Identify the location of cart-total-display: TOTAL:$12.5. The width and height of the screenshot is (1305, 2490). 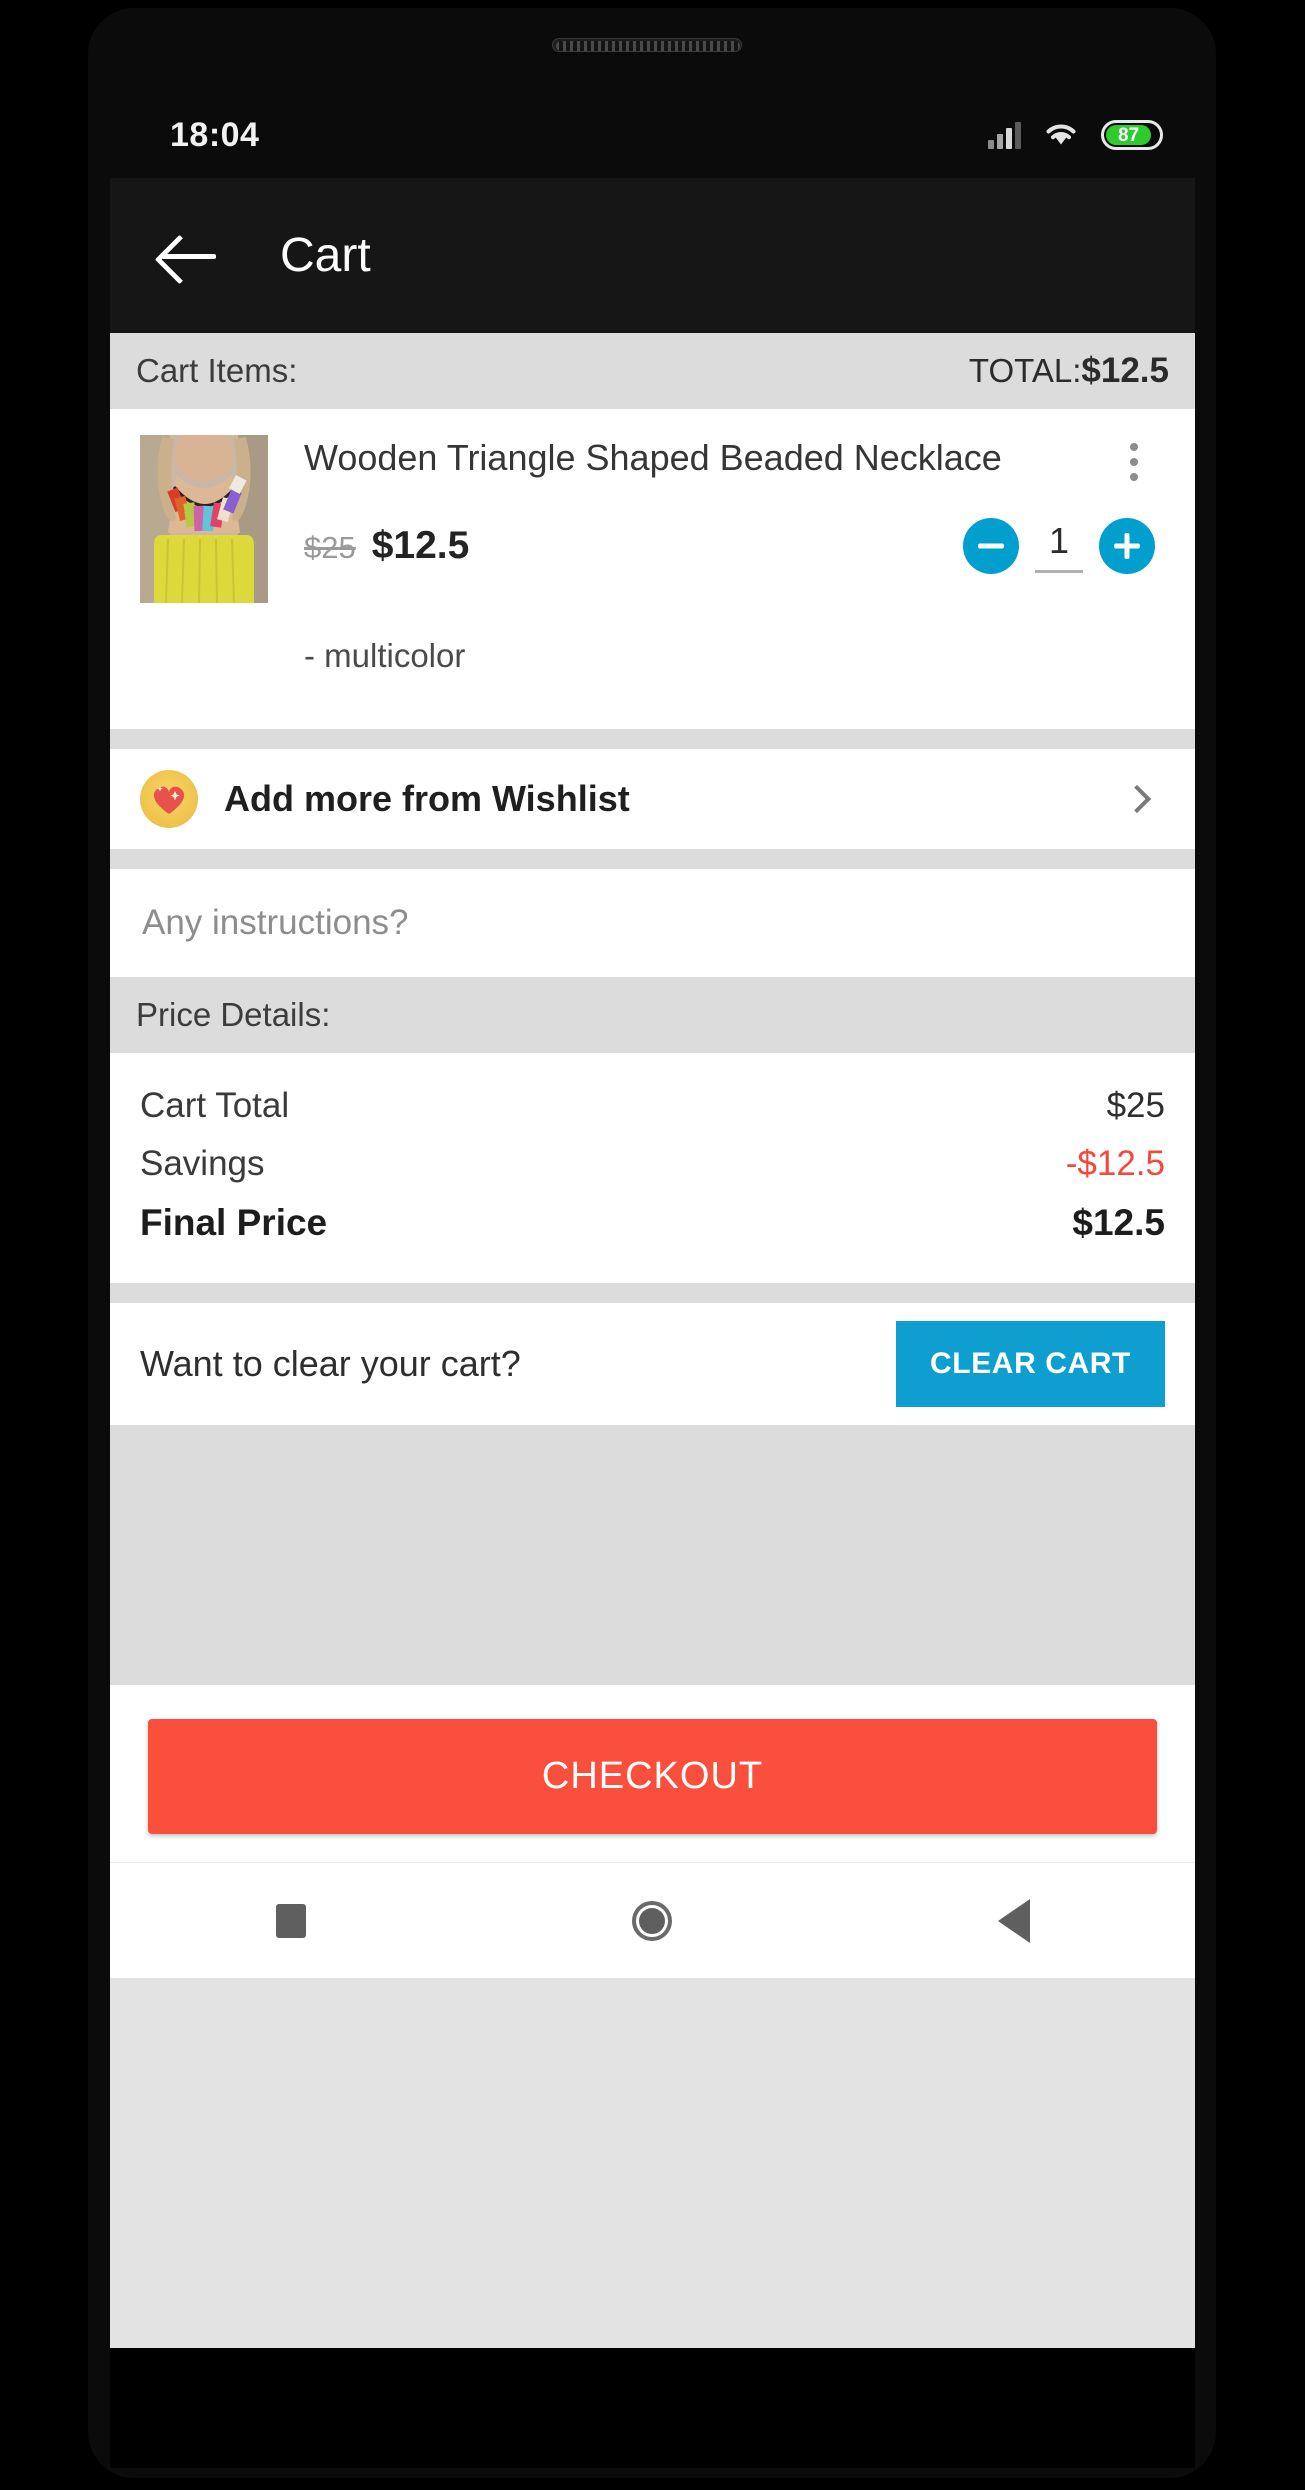
(1069, 371).